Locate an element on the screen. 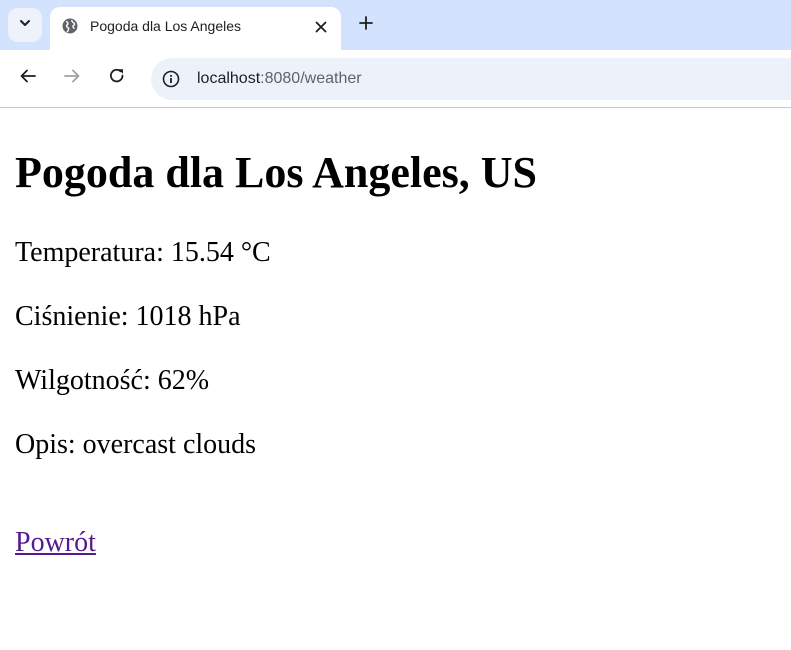  url-text: localhost:8080/weather is located at coordinates (279, 79).